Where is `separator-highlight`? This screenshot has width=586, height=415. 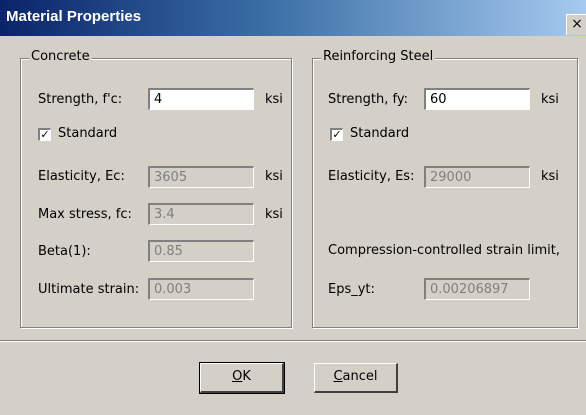 separator-highlight is located at coordinates (293, 341).